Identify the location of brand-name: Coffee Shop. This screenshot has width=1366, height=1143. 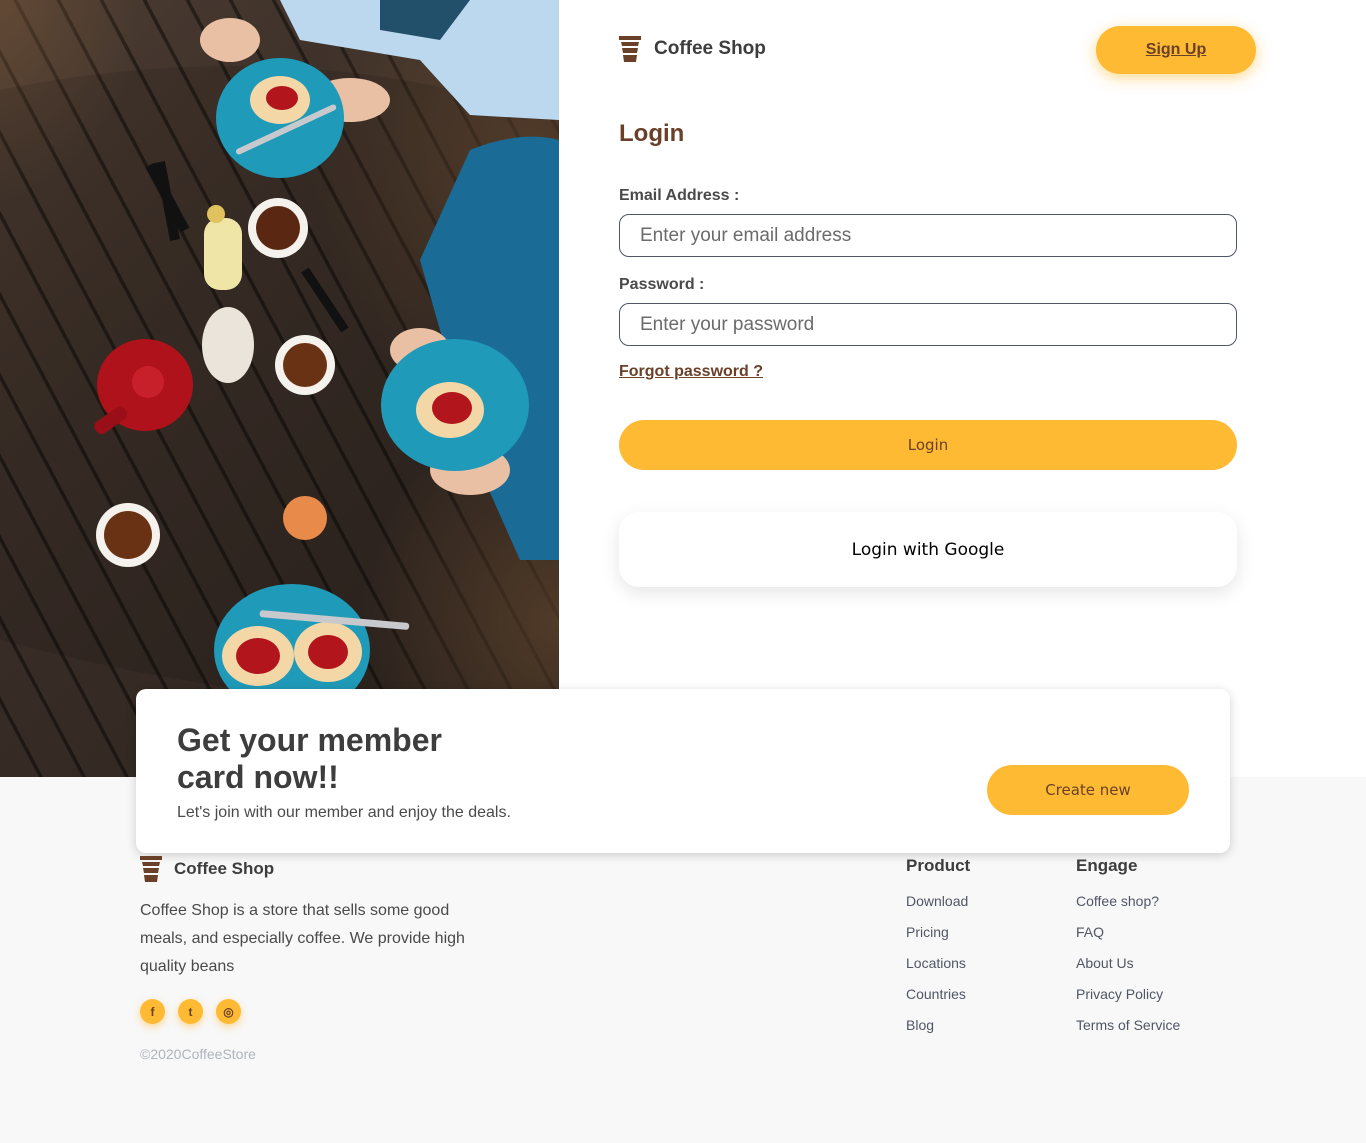
(710, 48).